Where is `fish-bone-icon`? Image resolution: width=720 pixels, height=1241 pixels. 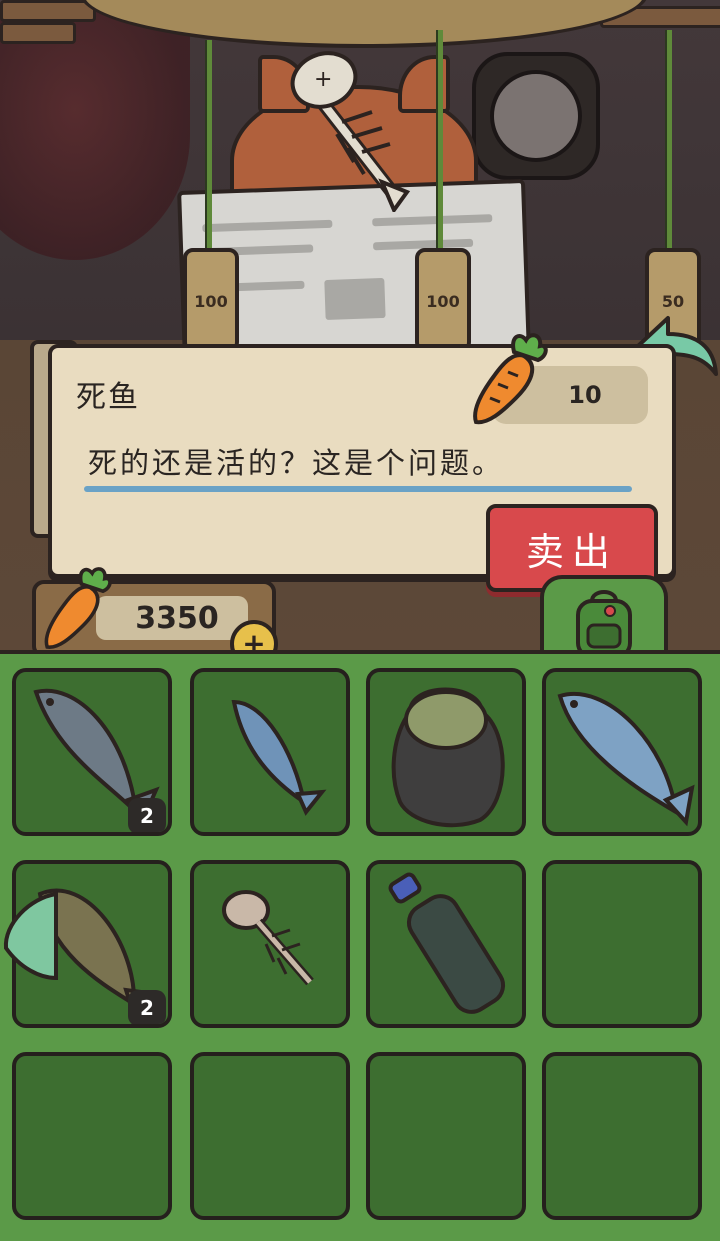
fish-bone-icon is located at coordinates (268, 938).